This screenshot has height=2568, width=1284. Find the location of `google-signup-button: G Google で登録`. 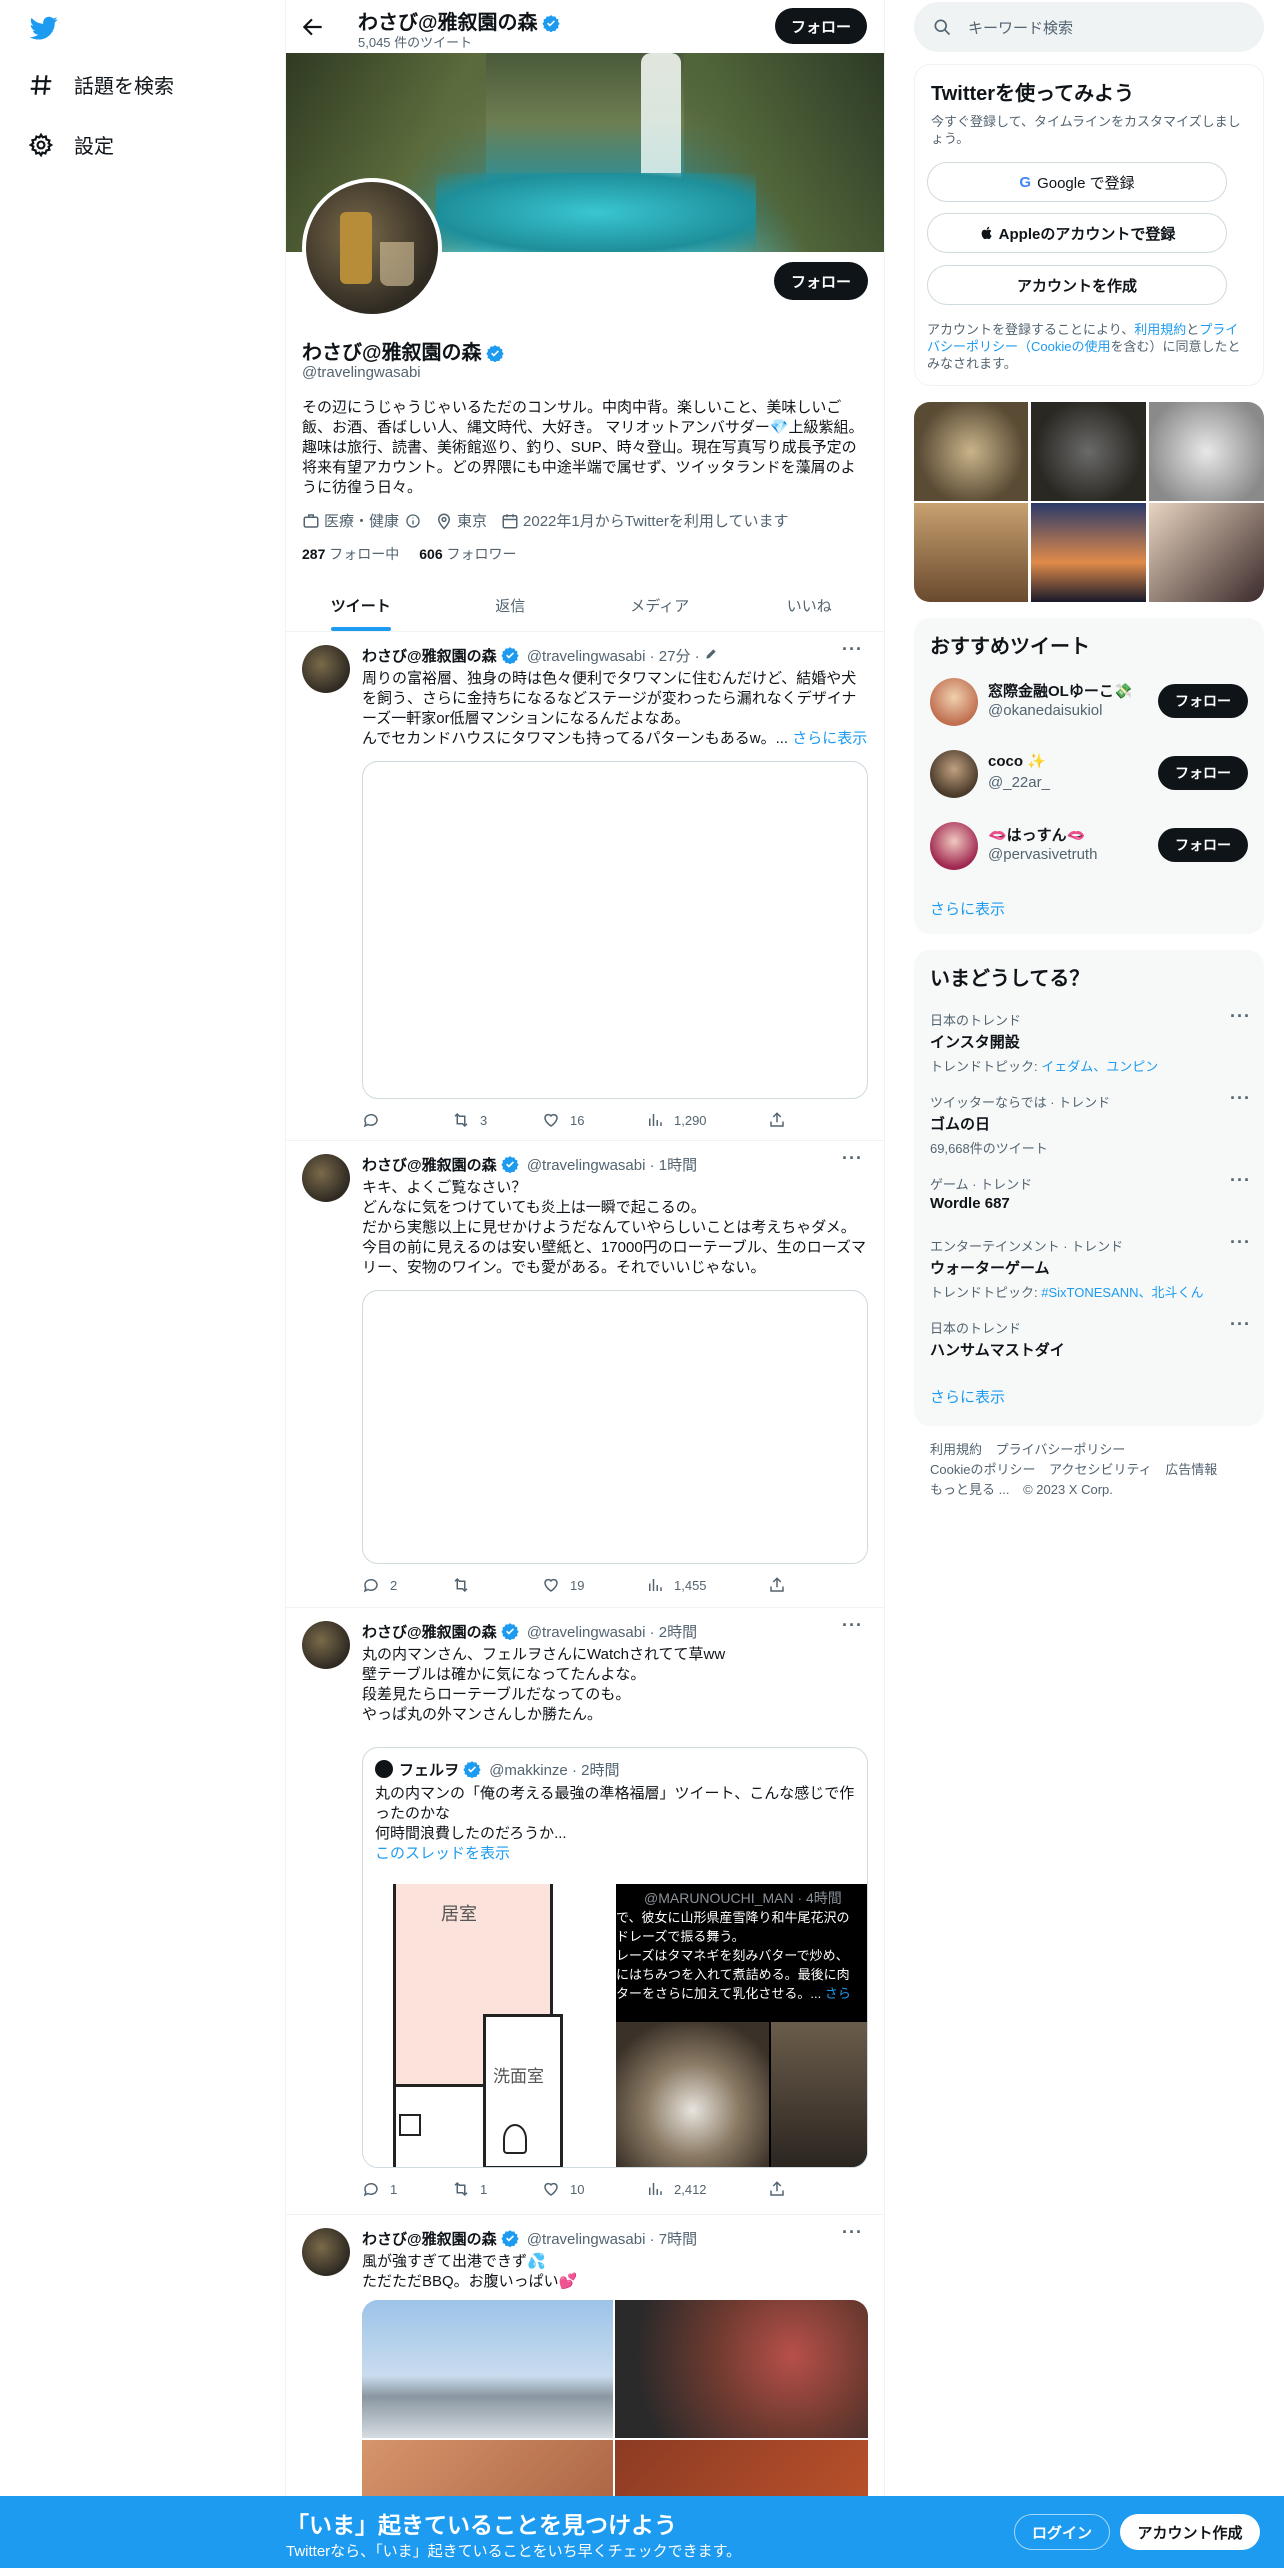

google-signup-button: G Google で登録 is located at coordinates (1077, 182).